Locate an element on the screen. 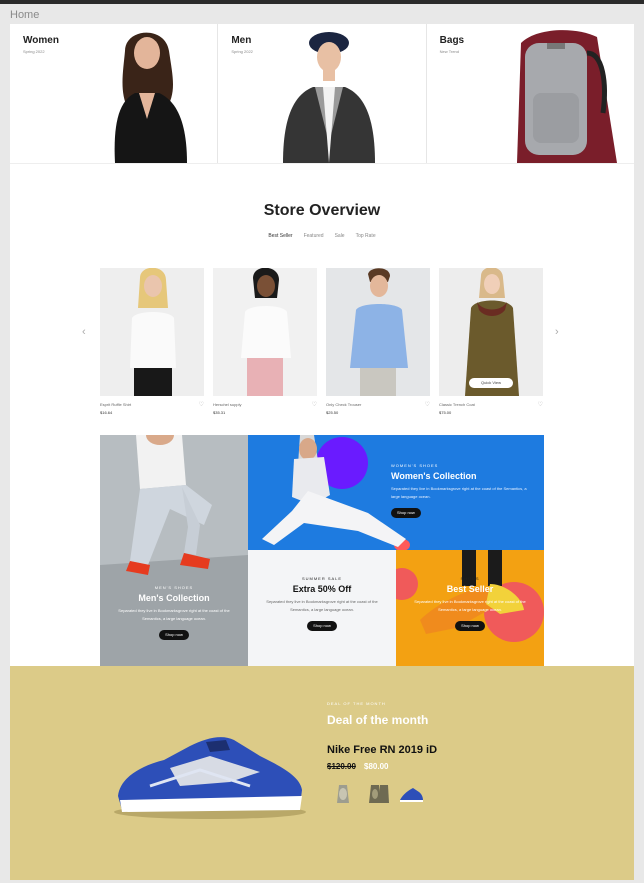 This screenshot has height=883, width=644. product-name: Esprit Ruffle Shirt is located at coordinates (116, 404).